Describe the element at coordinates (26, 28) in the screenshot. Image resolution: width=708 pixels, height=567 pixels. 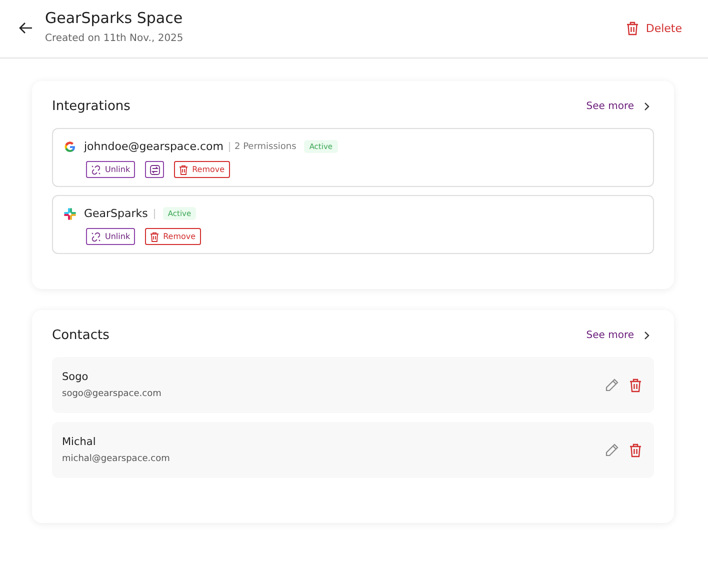
I see `back-arrow-icon` at that location.